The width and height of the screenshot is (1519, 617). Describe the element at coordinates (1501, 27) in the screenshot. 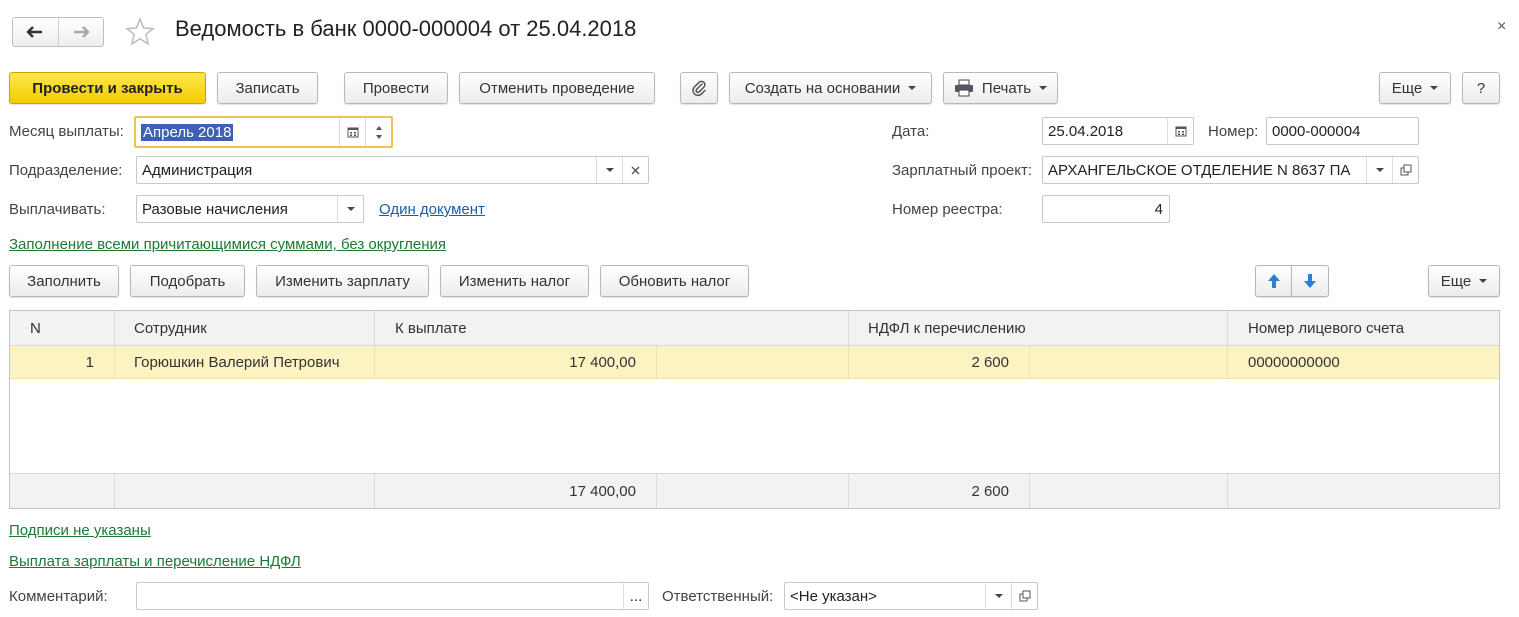

I see `close-icon: ×` at that location.